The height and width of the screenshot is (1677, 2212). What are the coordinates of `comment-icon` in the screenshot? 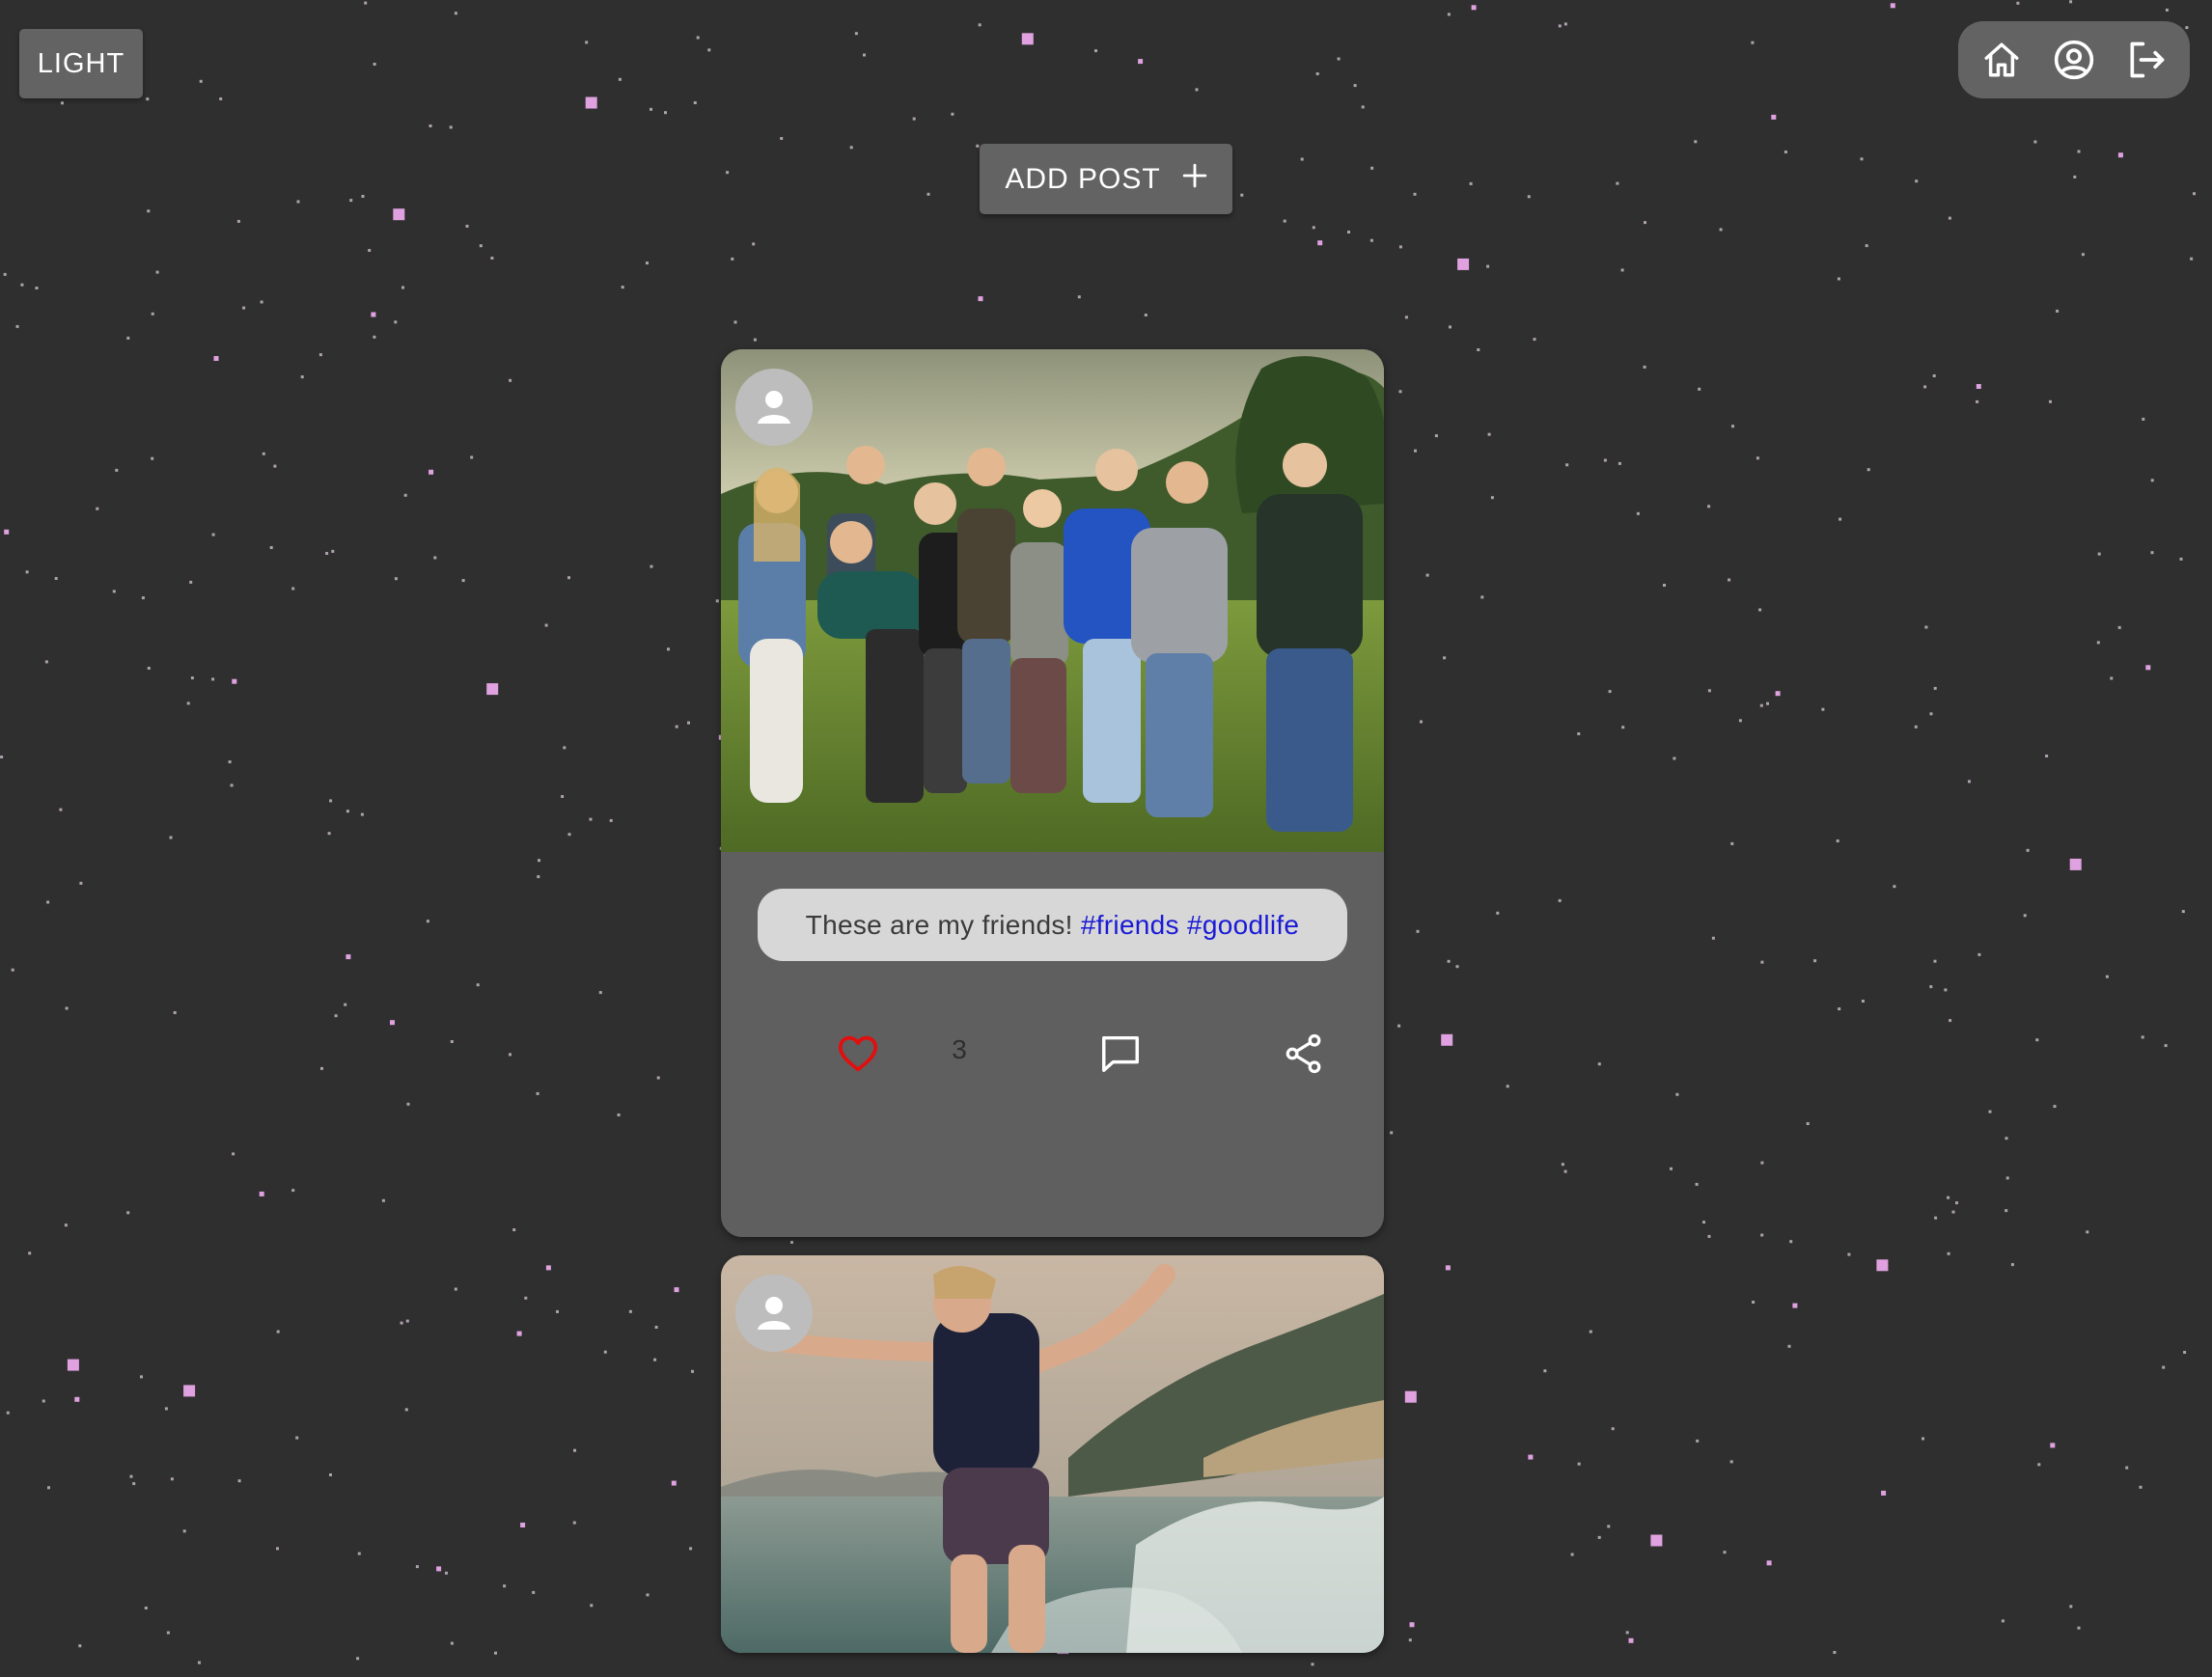 It's located at (1120, 1053).